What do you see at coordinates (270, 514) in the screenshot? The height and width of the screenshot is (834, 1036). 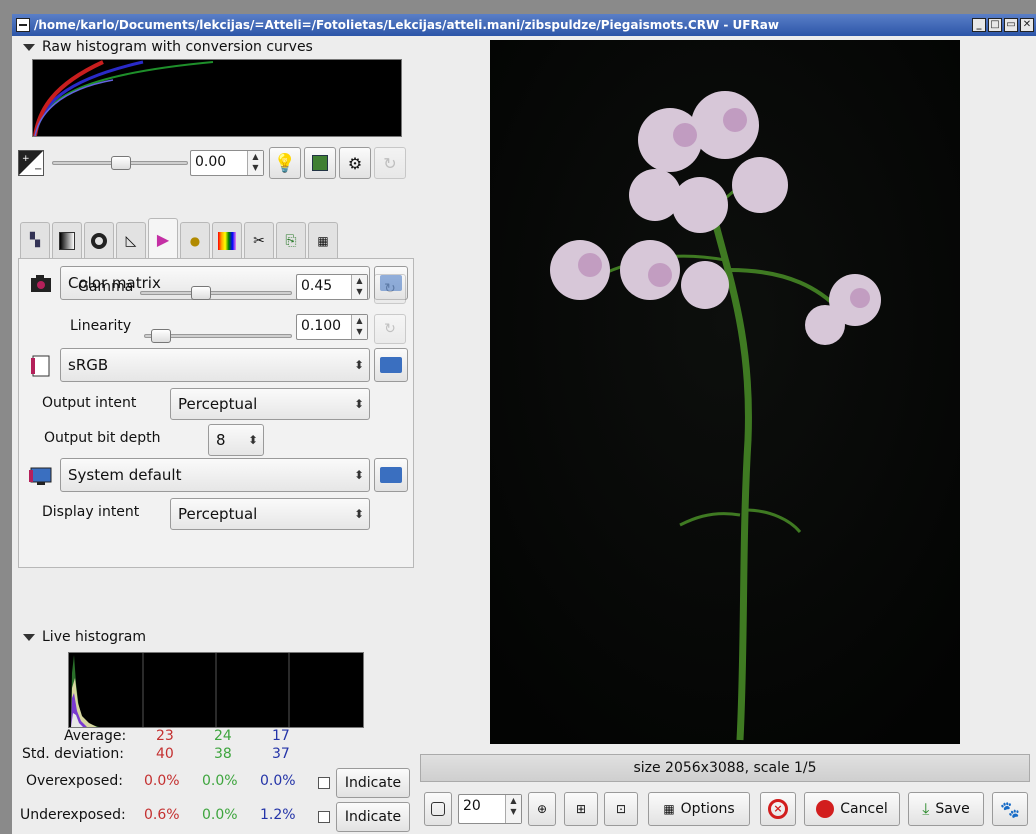 I see `display-intent-select: Perceptual ⬍` at bounding box center [270, 514].